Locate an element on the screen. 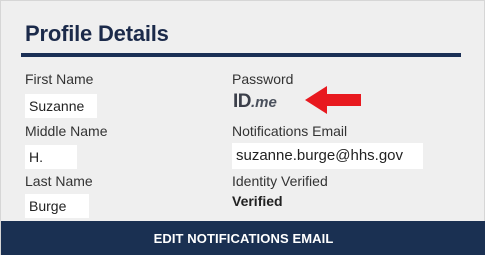 The image size is (485, 255). last-name-label: Last Name is located at coordinates (59, 181).